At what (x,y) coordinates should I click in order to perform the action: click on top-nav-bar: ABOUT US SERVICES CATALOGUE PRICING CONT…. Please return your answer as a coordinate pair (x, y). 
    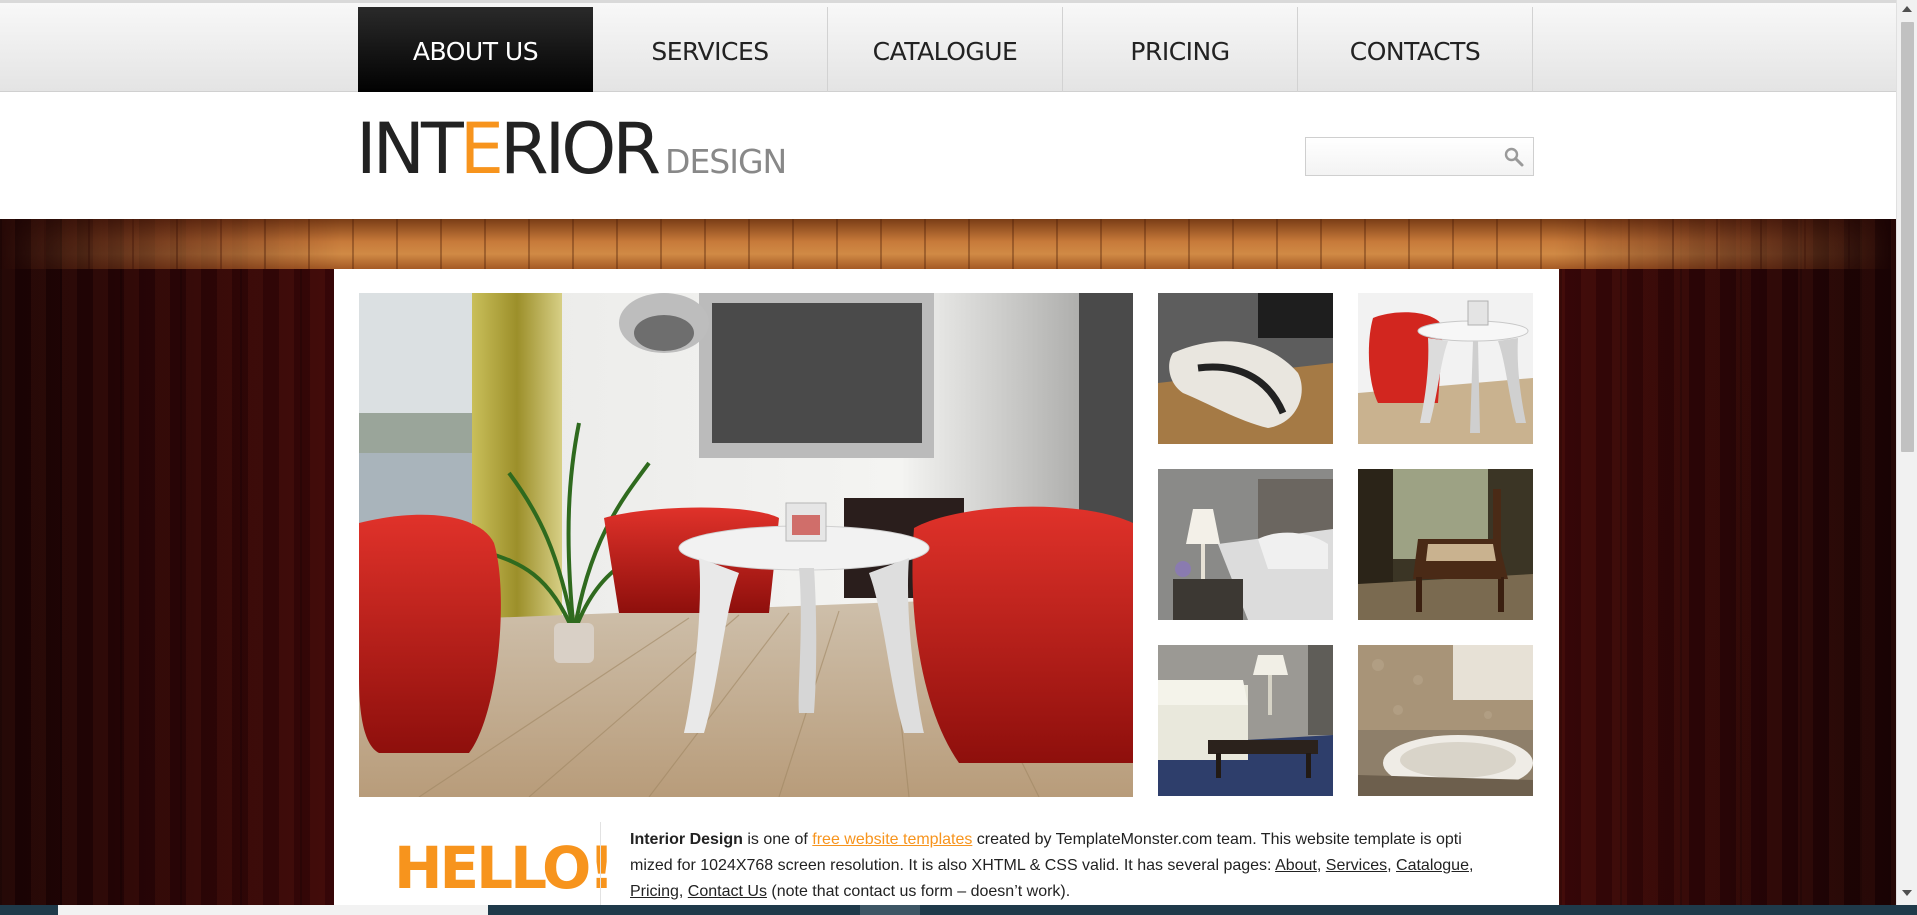
    Looking at the image, I should click on (948, 47).